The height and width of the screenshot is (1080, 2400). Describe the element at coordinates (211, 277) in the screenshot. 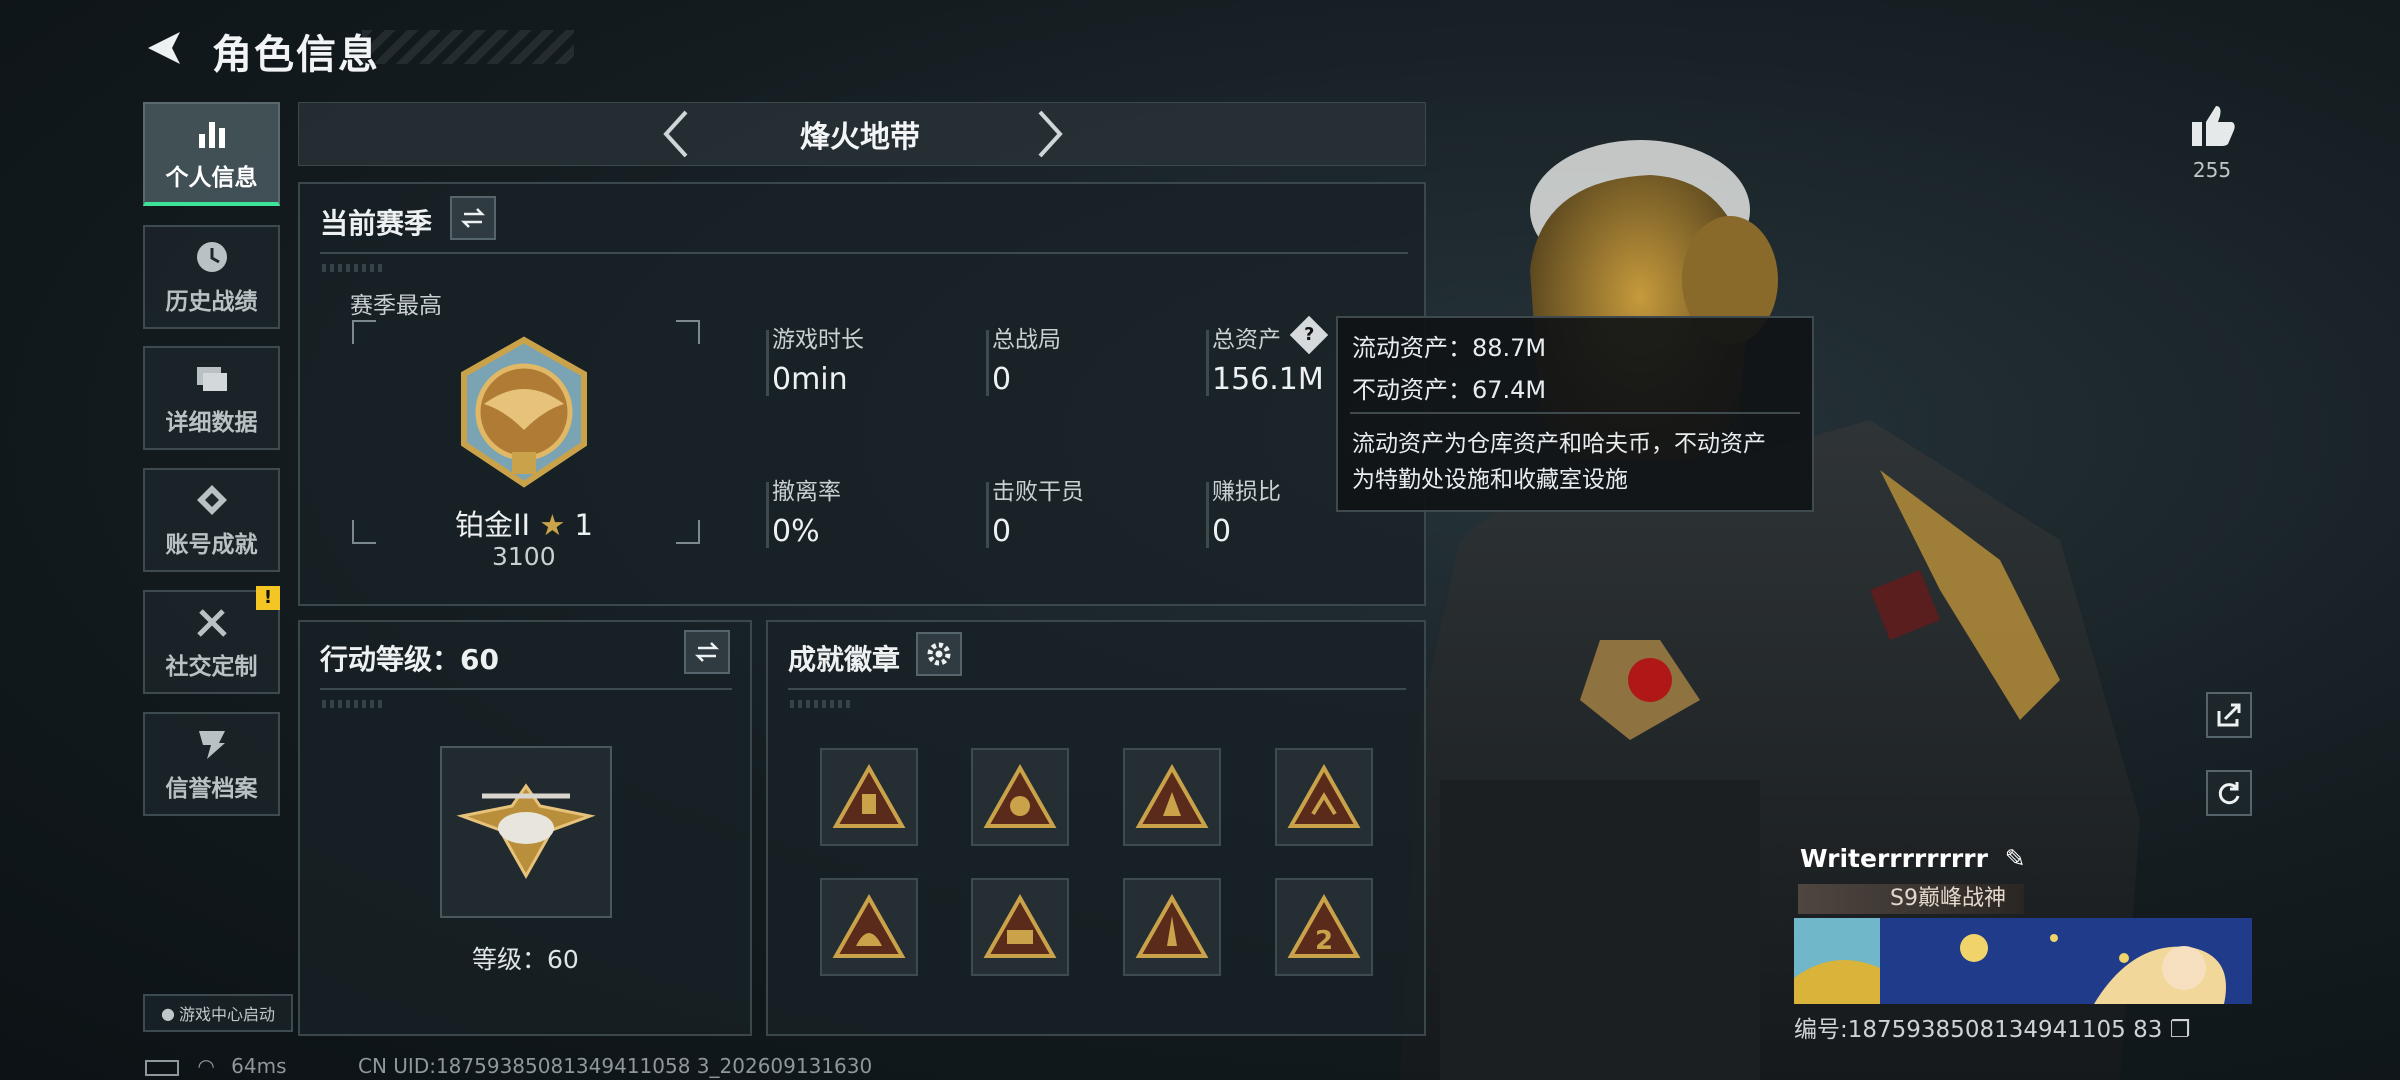

I see `nav-item-history: 历史战绩` at that location.